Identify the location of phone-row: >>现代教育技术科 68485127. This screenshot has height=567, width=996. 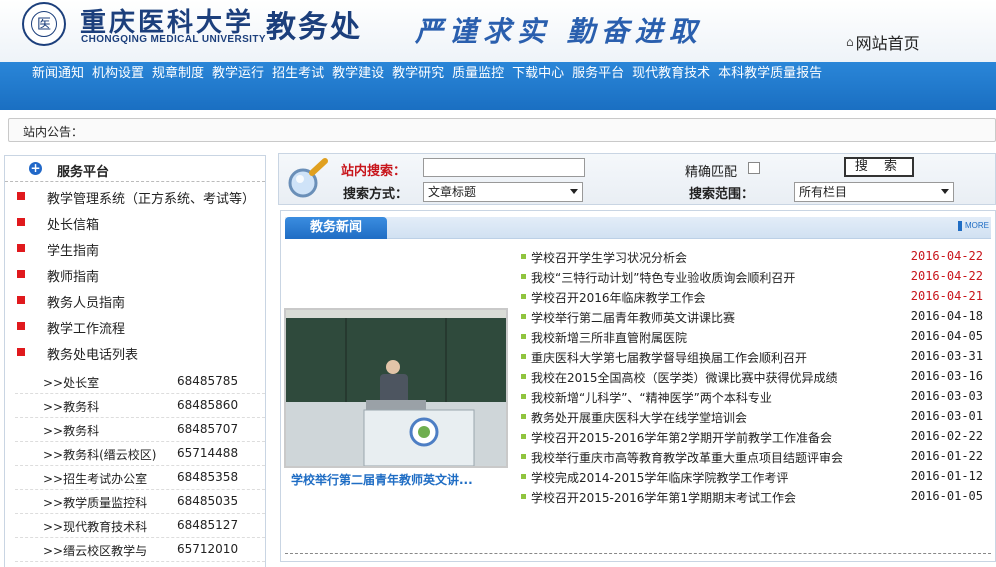
(140, 526).